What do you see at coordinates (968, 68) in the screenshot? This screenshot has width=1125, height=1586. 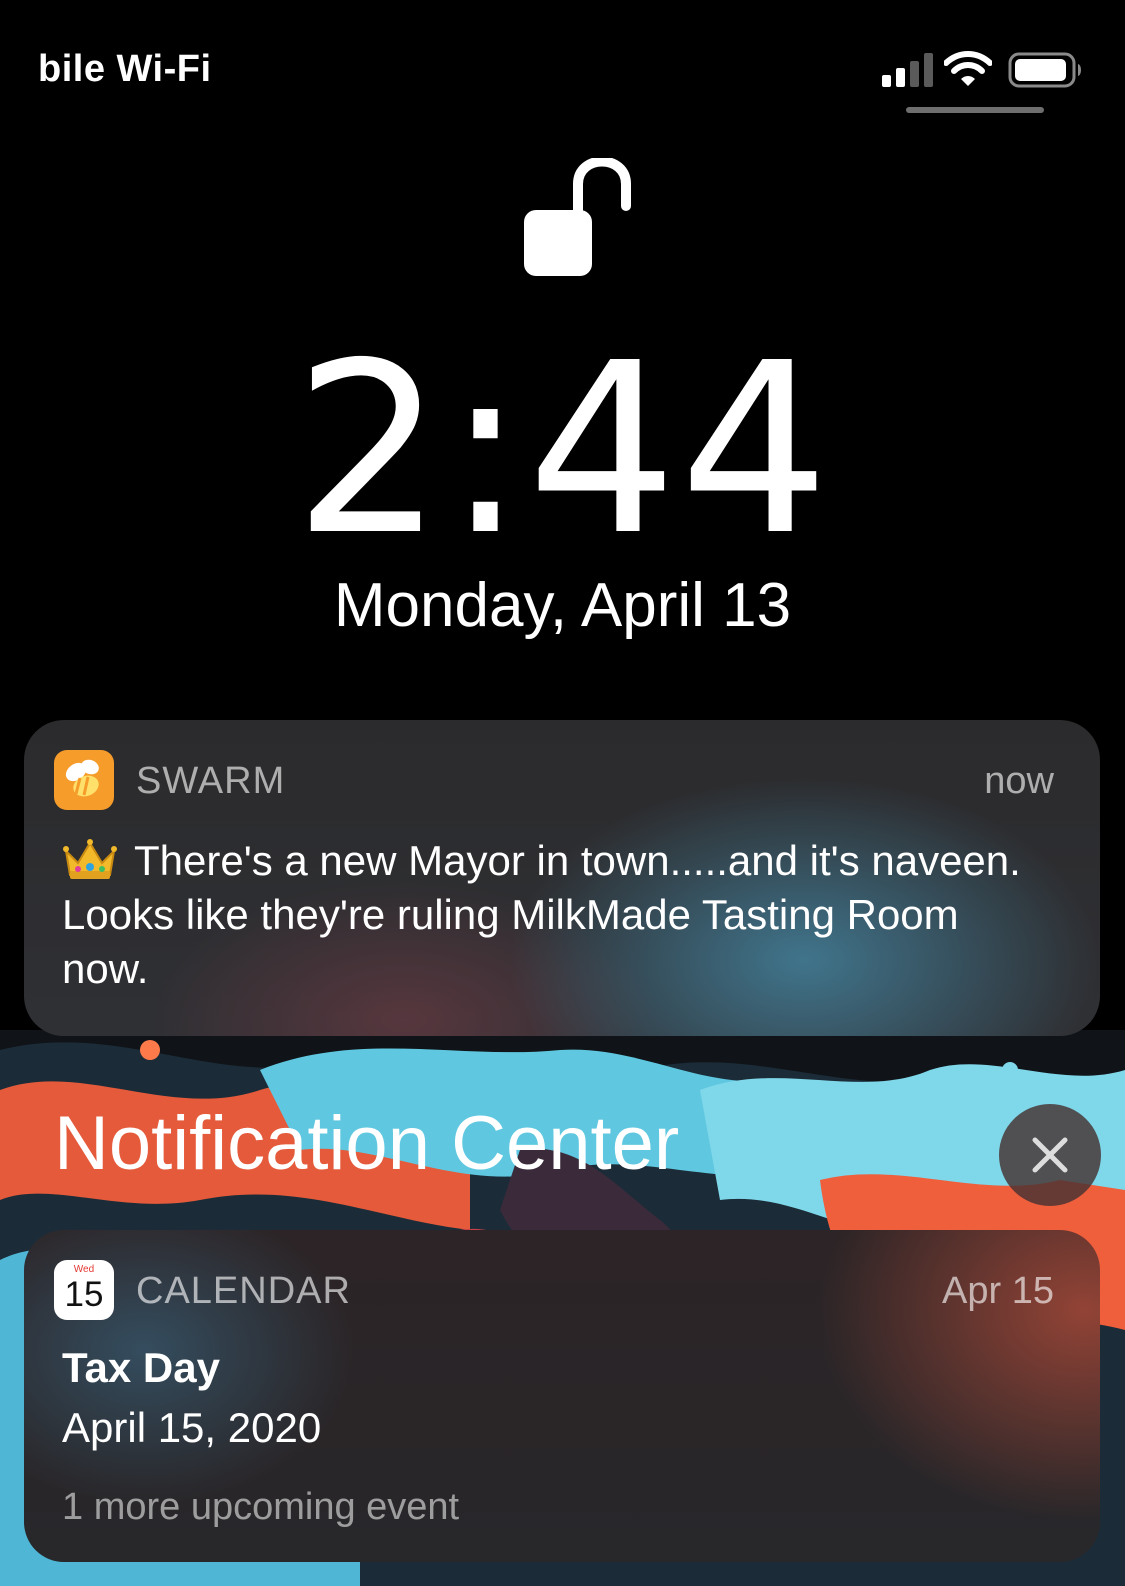 I see `wifi-icon` at bounding box center [968, 68].